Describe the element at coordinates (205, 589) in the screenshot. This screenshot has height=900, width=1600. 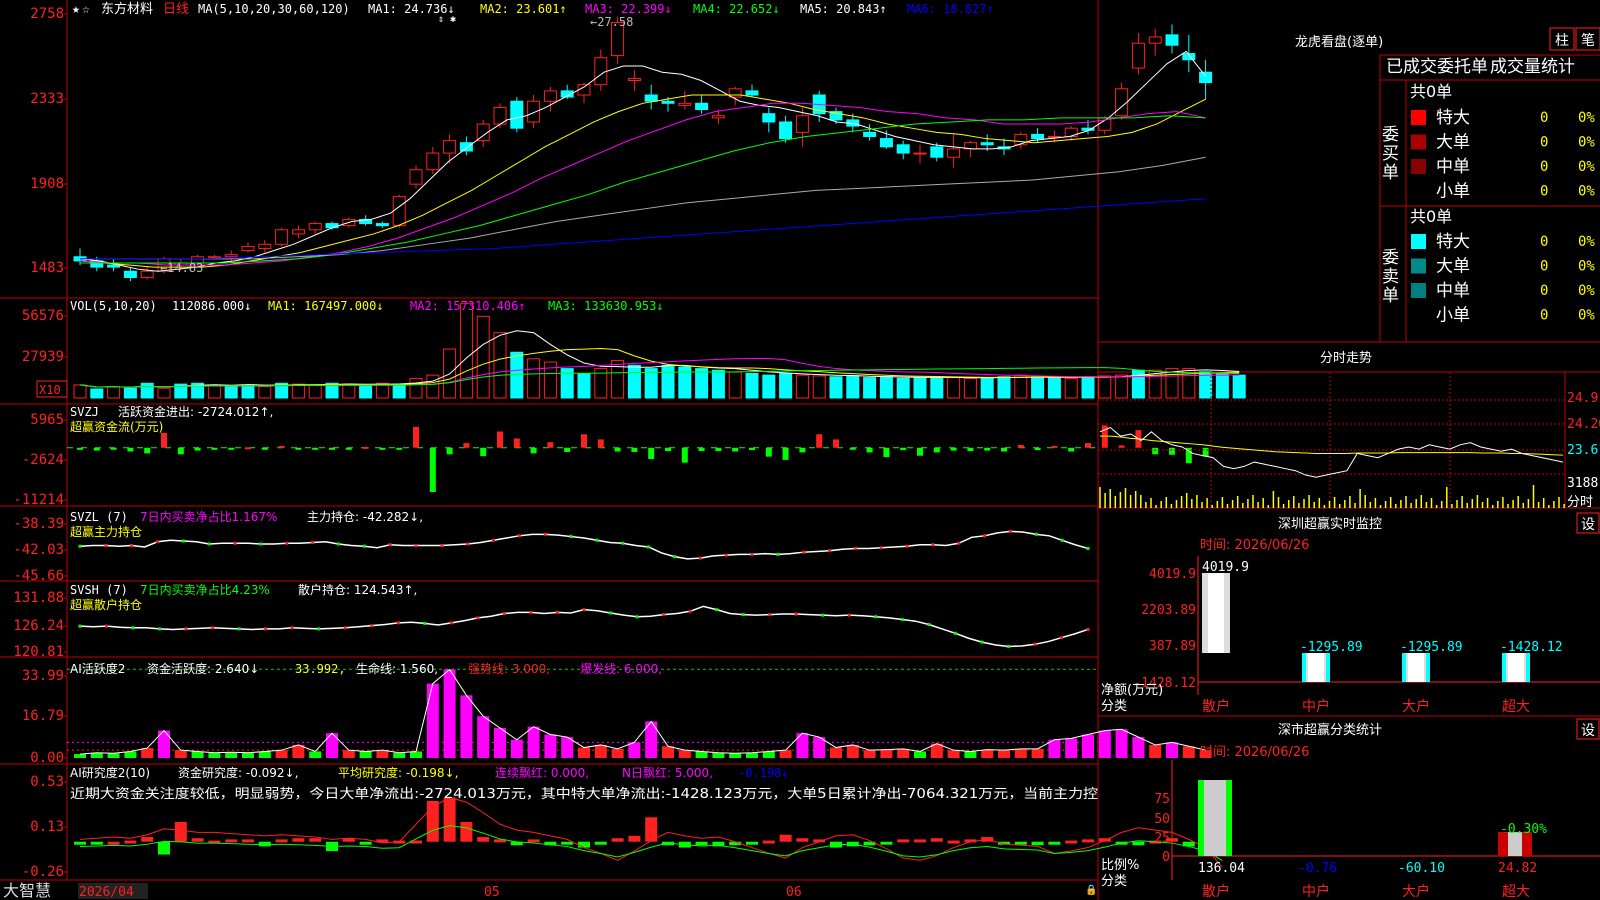
I see `svsh-desc: 7日内买卖净占比4.23%` at that location.